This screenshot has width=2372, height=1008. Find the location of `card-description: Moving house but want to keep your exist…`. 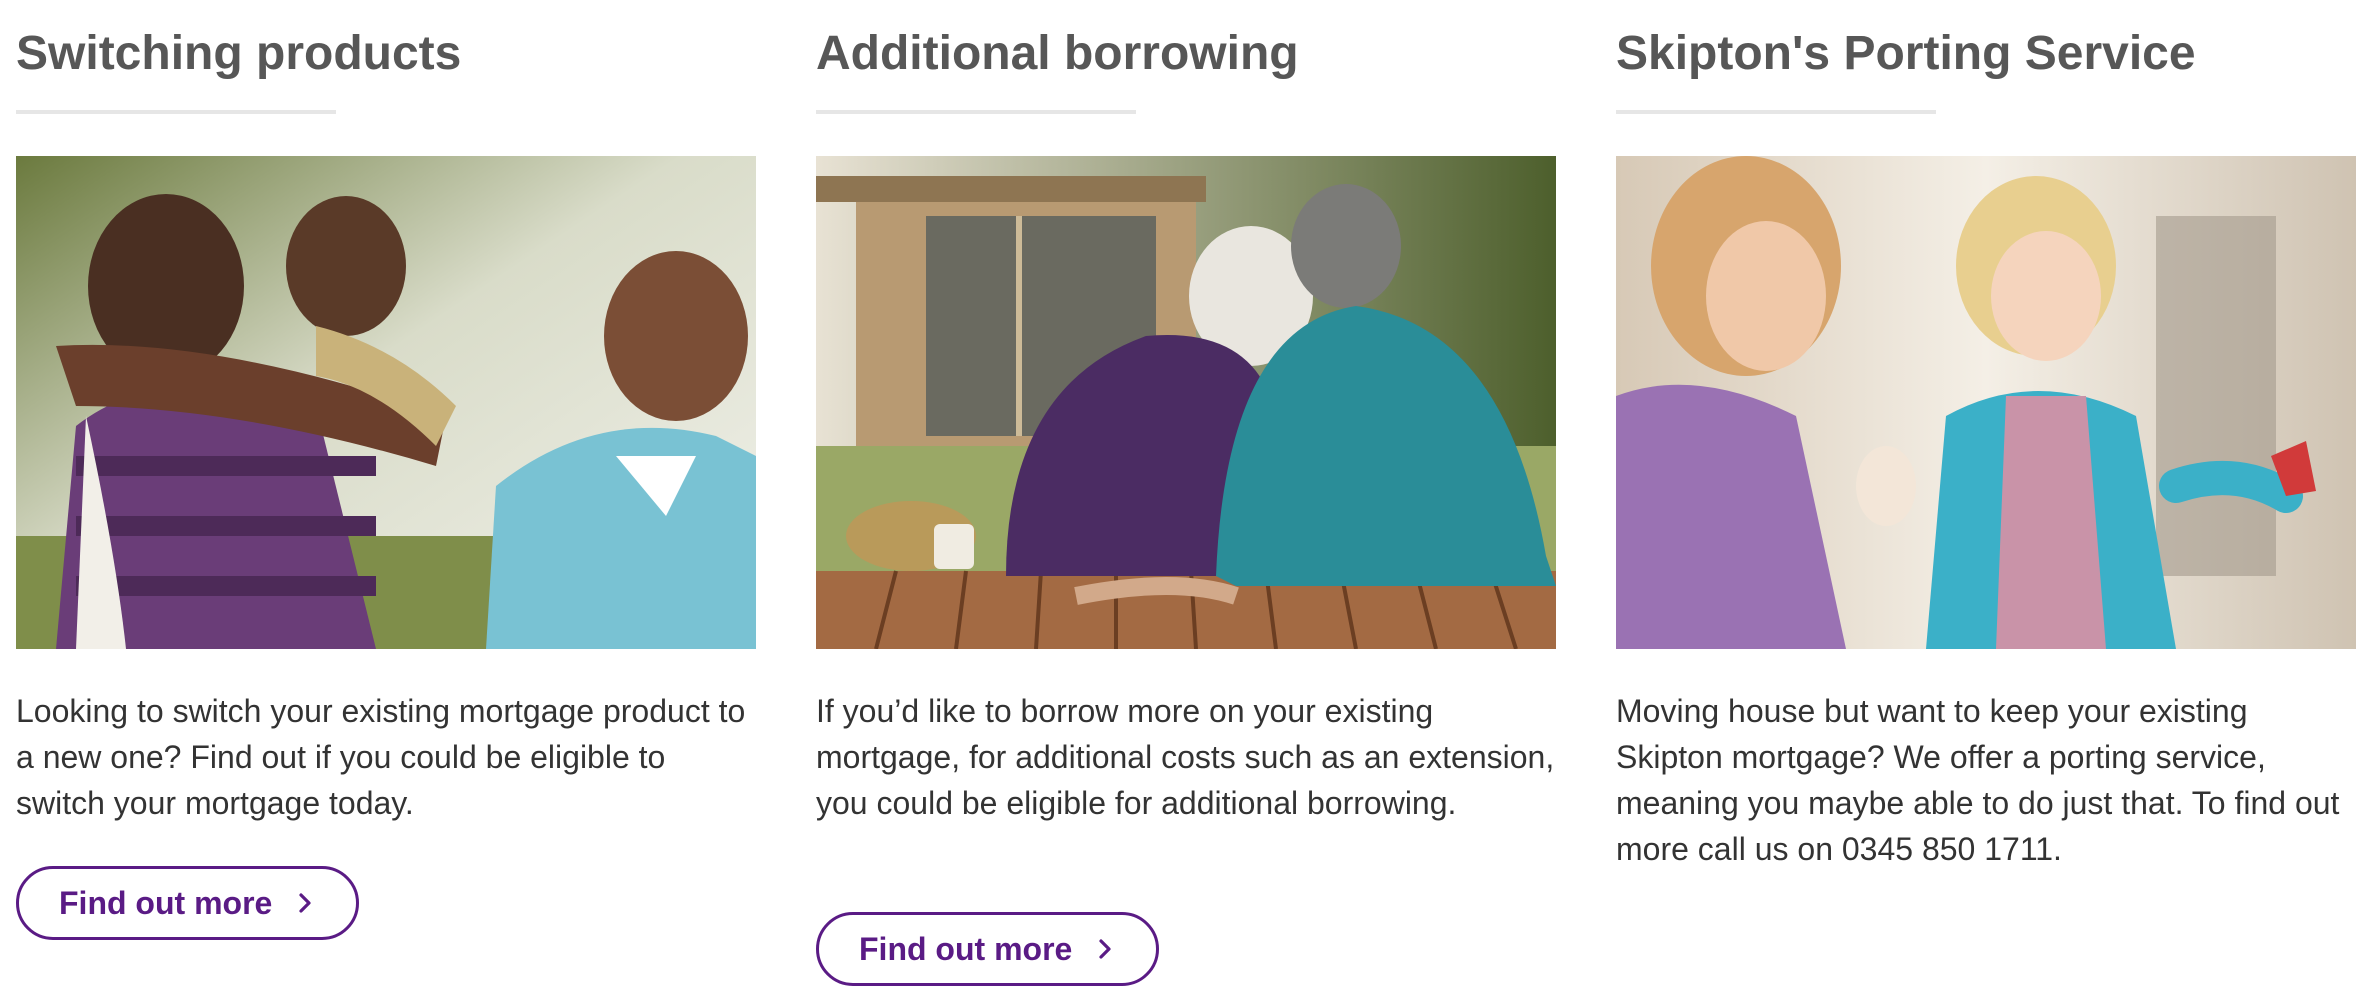

card-description: Moving house but want to keep your exist… is located at coordinates (1978, 780).